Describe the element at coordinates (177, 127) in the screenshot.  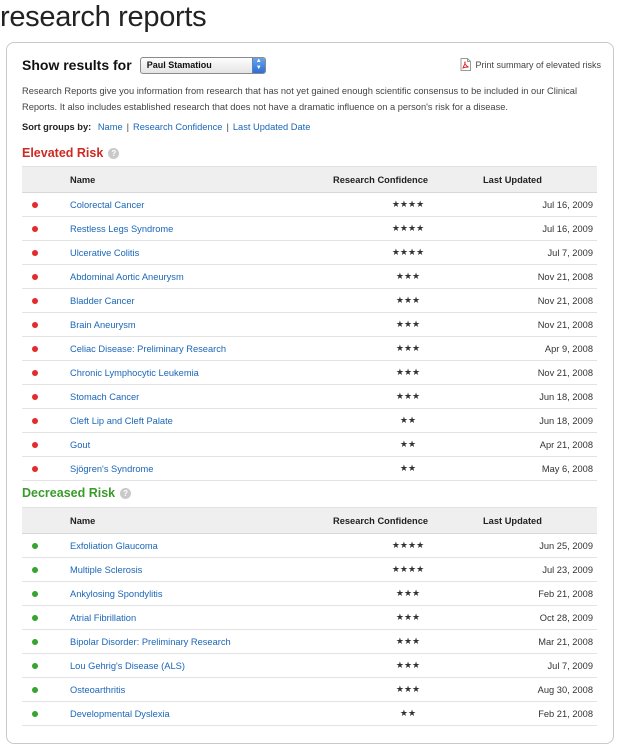
I see `sort-by-confidence-link: Research Confidence` at that location.